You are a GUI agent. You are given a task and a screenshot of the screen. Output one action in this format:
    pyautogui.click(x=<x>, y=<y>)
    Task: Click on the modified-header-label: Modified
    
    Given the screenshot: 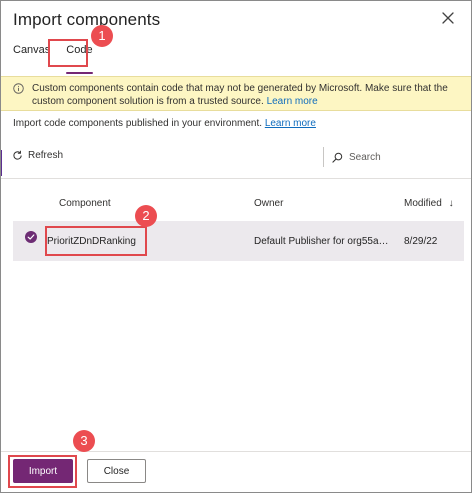 What is the action you would take?
    pyautogui.click(x=423, y=203)
    